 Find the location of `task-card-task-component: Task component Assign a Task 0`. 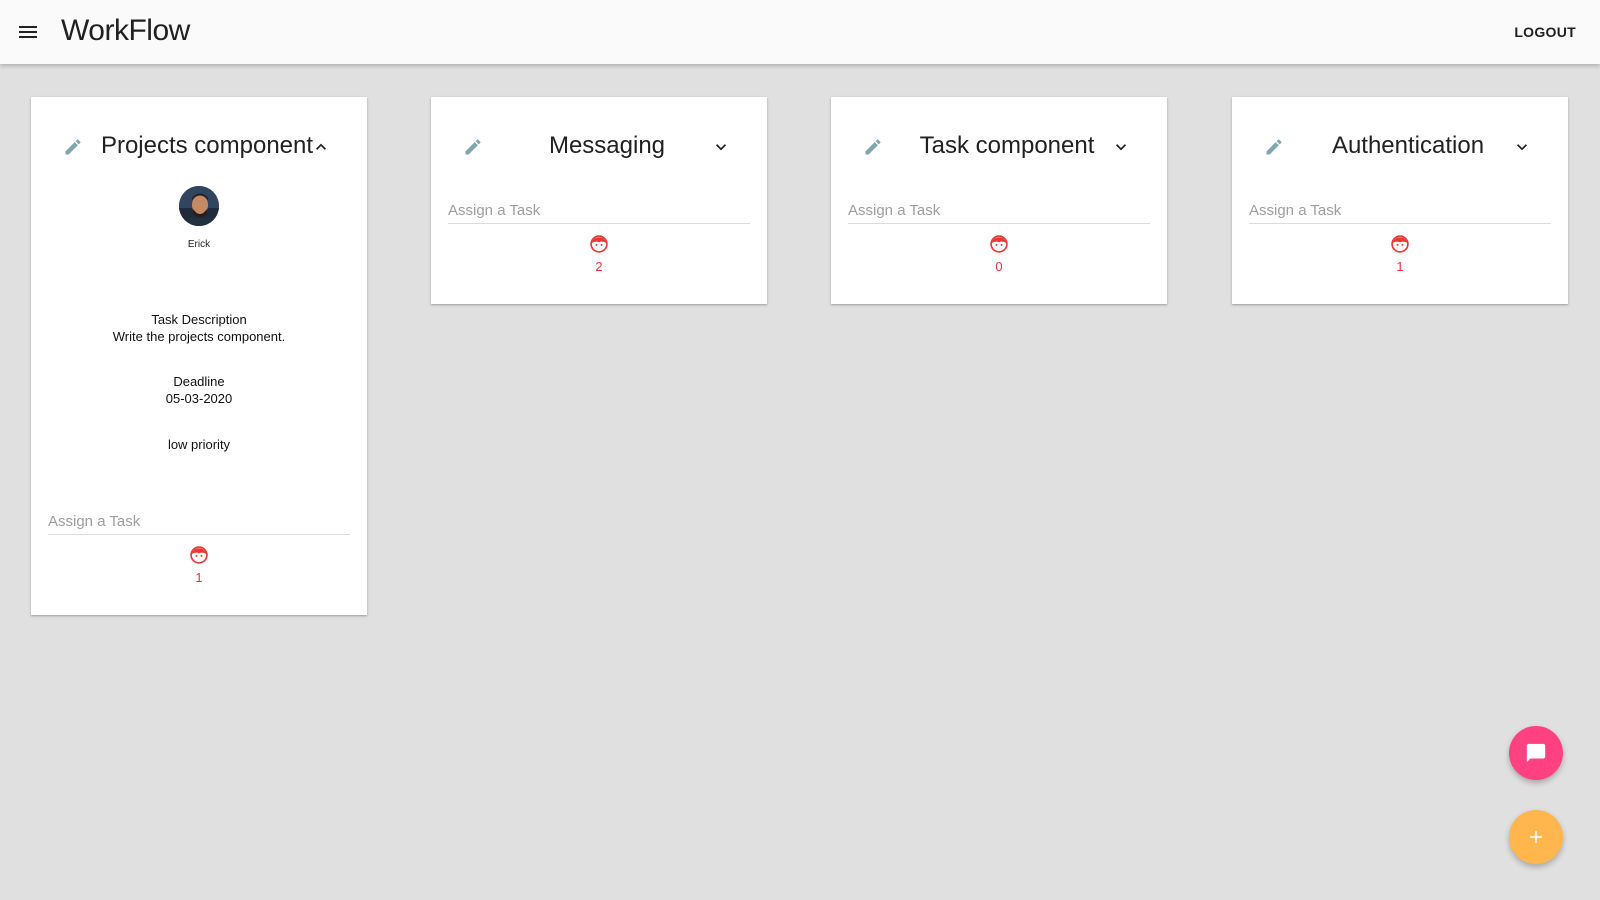

task-card-task-component: Task component Assign a Task 0 is located at coordinates (999, 200).